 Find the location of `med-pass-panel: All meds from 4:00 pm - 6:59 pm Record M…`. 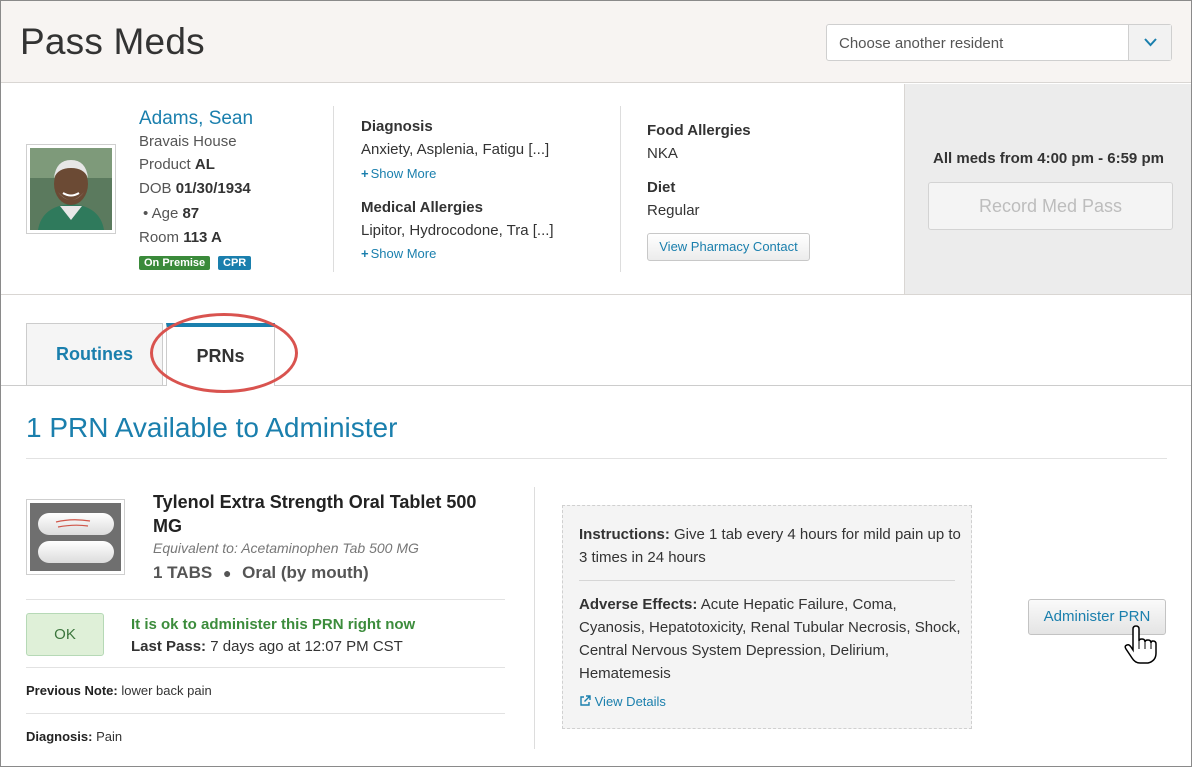

med-pass-panel: All meds from 4:00 pm - 6:59 pm Record M… is located at coordinates (1047, 189).